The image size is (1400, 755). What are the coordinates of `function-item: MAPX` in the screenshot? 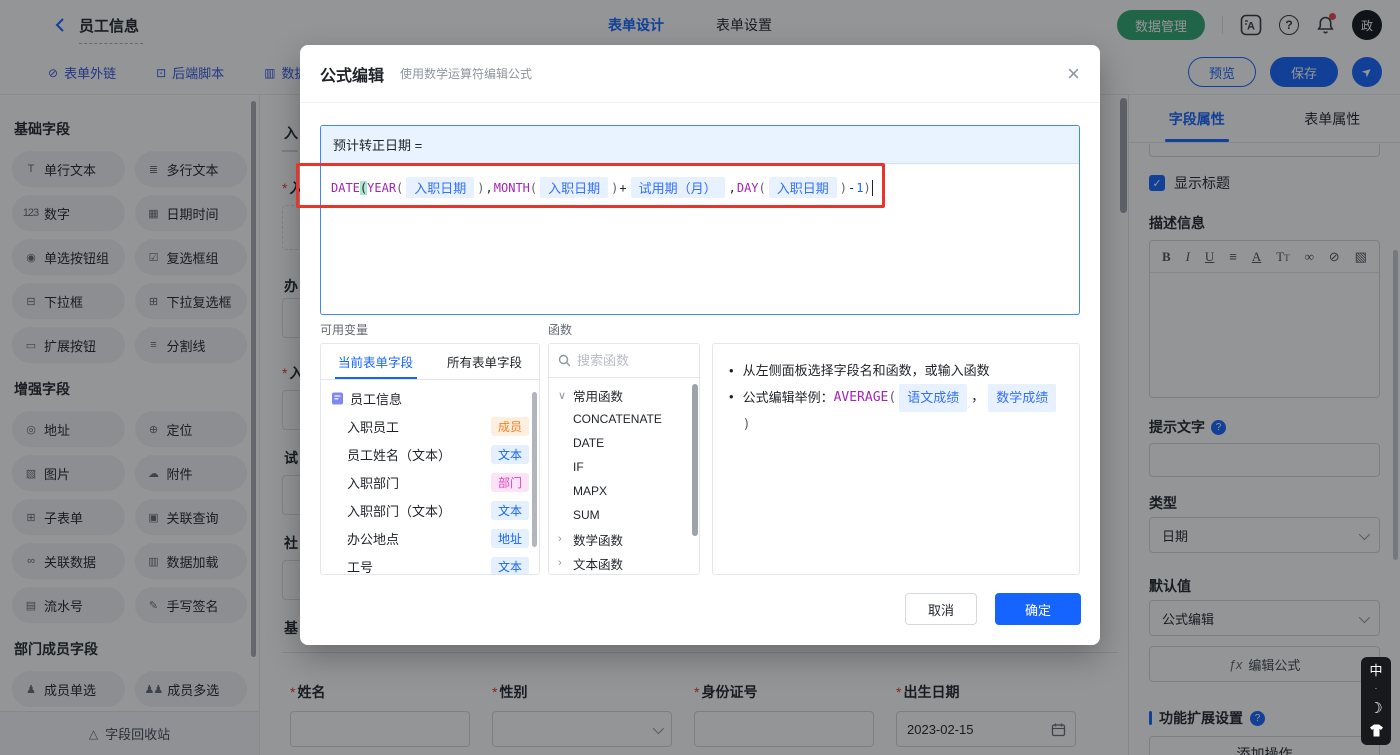 It's located at (624, 491).